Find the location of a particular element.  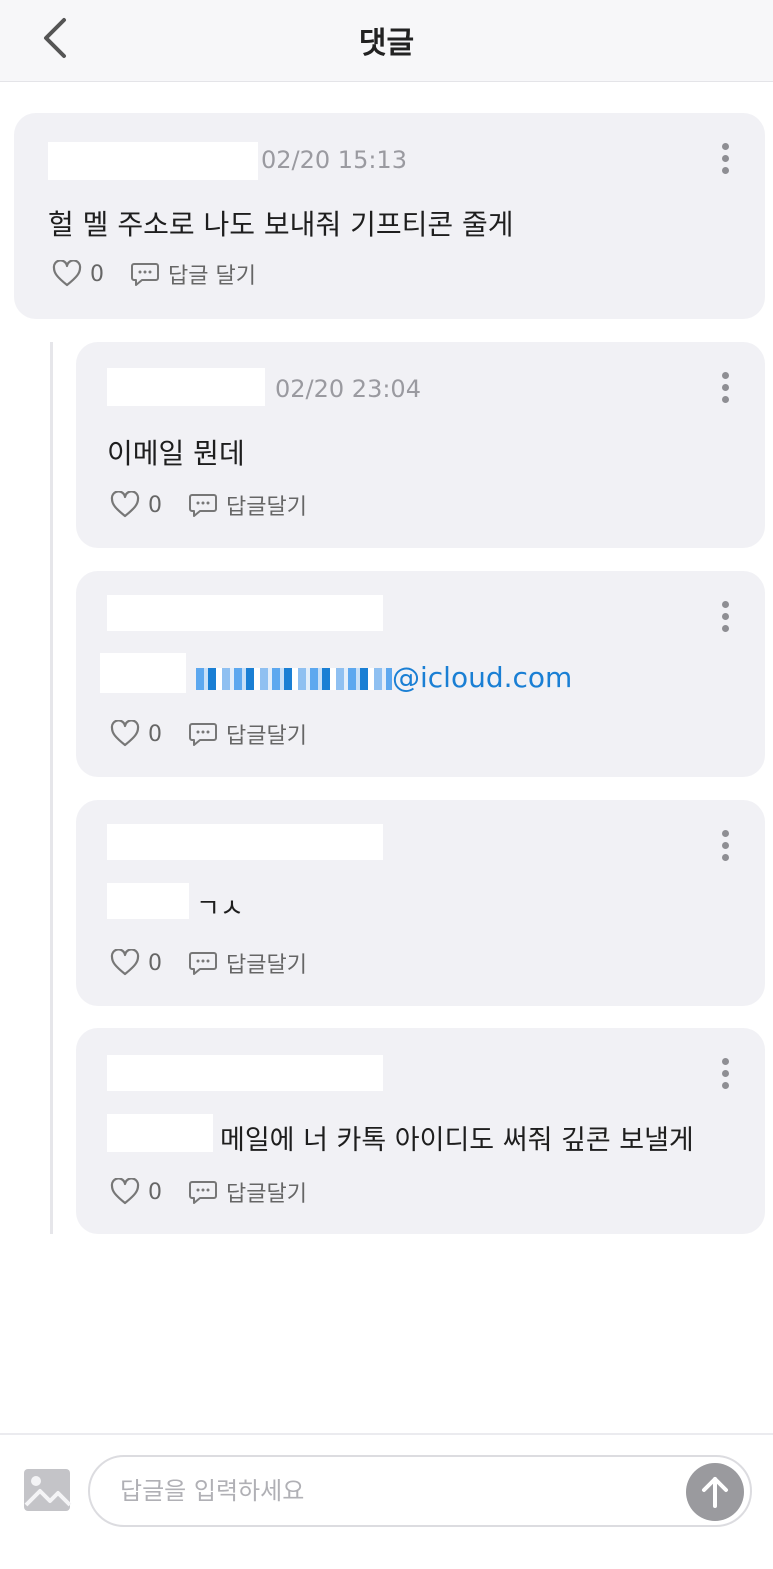

reply-date: 02/20 23:04 is located at coordinates (348, 389).